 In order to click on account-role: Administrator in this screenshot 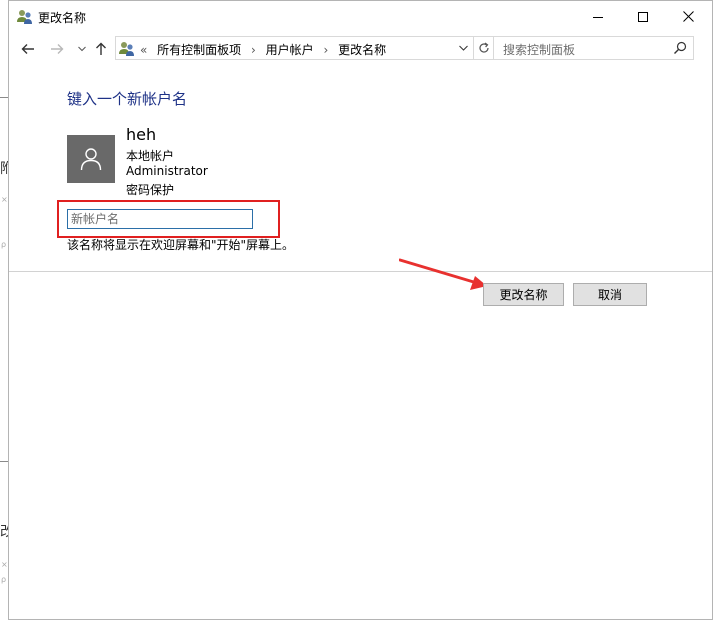, I will do `click(167, 171)`.